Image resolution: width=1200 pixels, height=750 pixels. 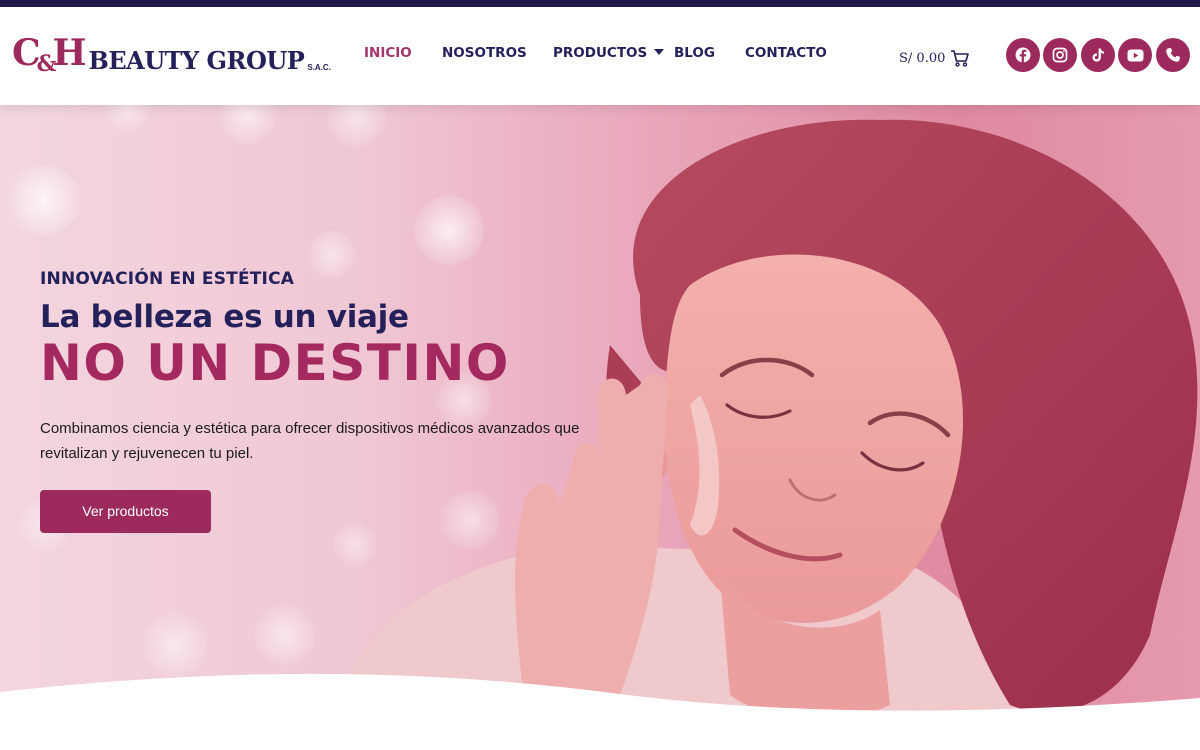 I want to click on instagram-icon, so click(x=1060, y=55).